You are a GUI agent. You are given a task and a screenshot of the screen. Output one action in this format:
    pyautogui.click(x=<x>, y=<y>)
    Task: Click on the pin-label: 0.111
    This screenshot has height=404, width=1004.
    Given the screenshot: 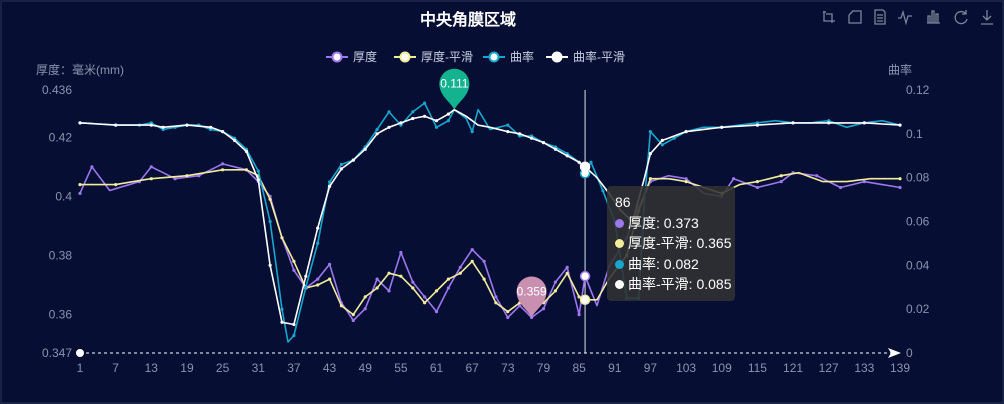 What is the action you would take?
    pyautogui.click(x=454, y=84)
    